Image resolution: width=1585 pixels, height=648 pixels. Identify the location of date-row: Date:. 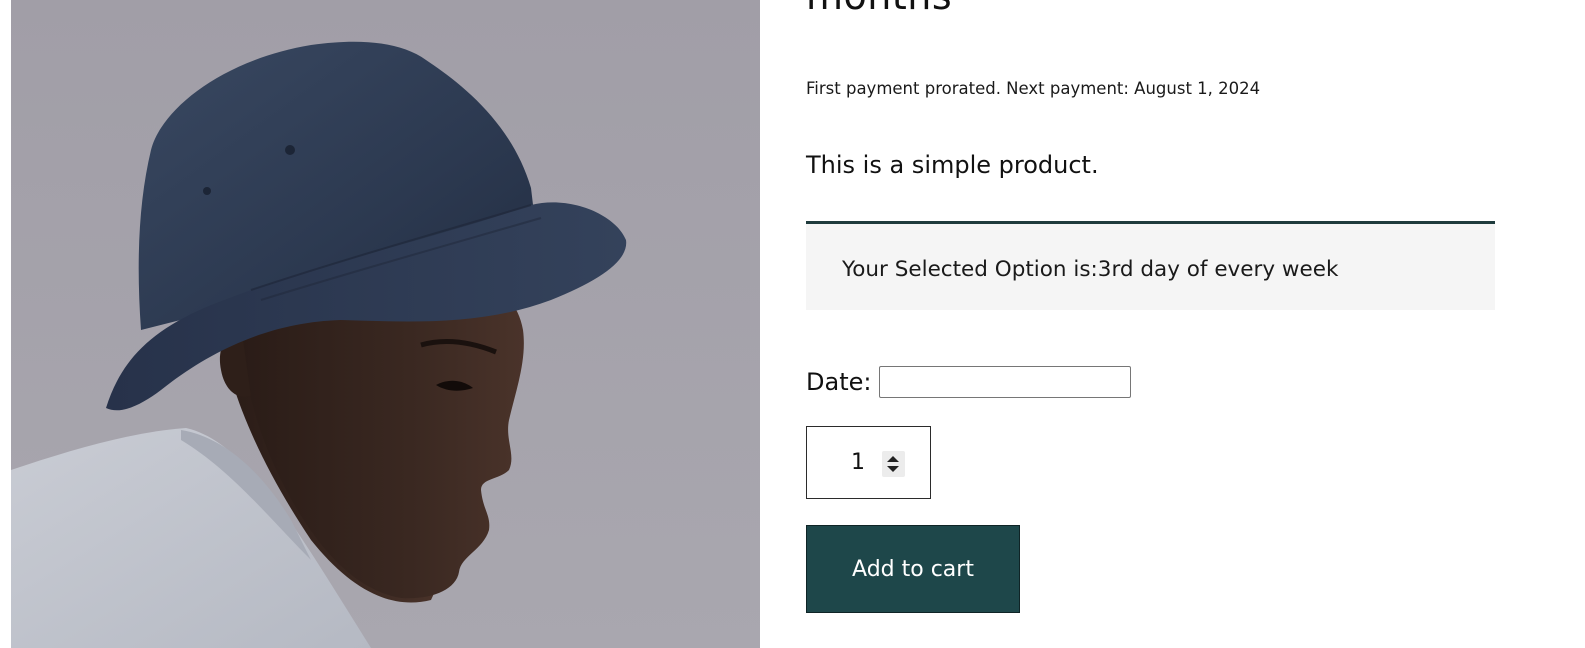
(969, 382).